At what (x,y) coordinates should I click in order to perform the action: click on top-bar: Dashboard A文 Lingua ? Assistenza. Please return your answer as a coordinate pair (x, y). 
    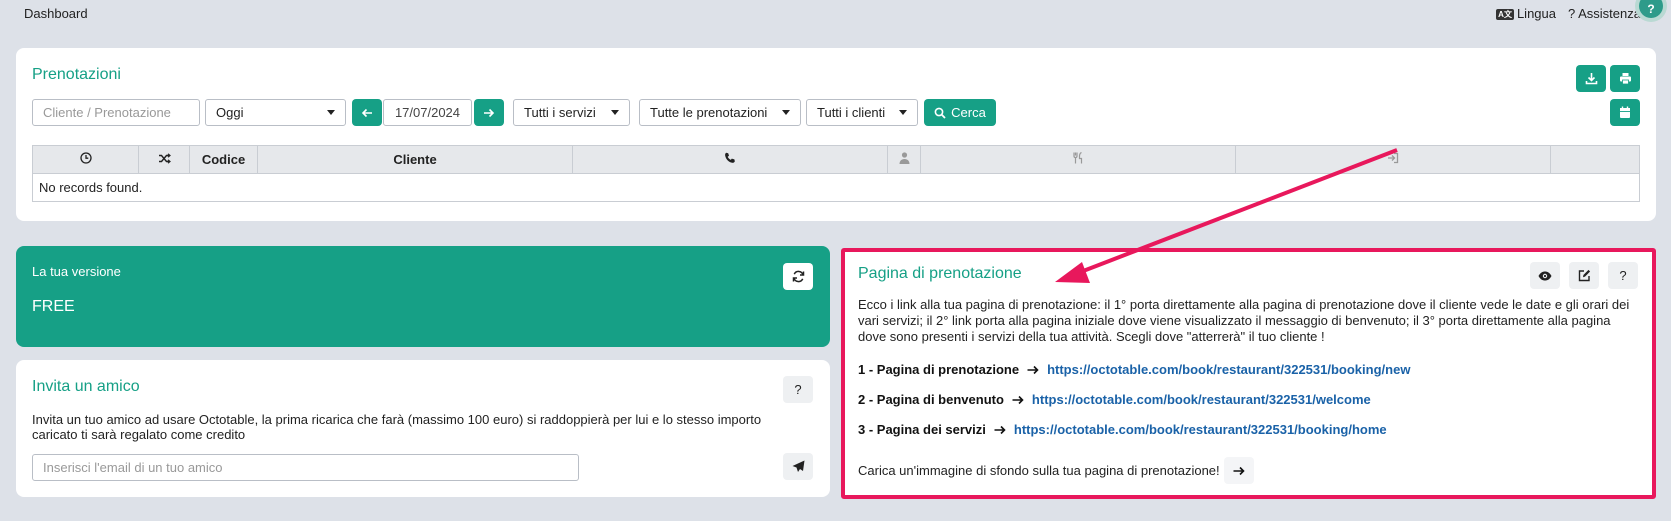
    Looking at the image, I should click on (835, 13).